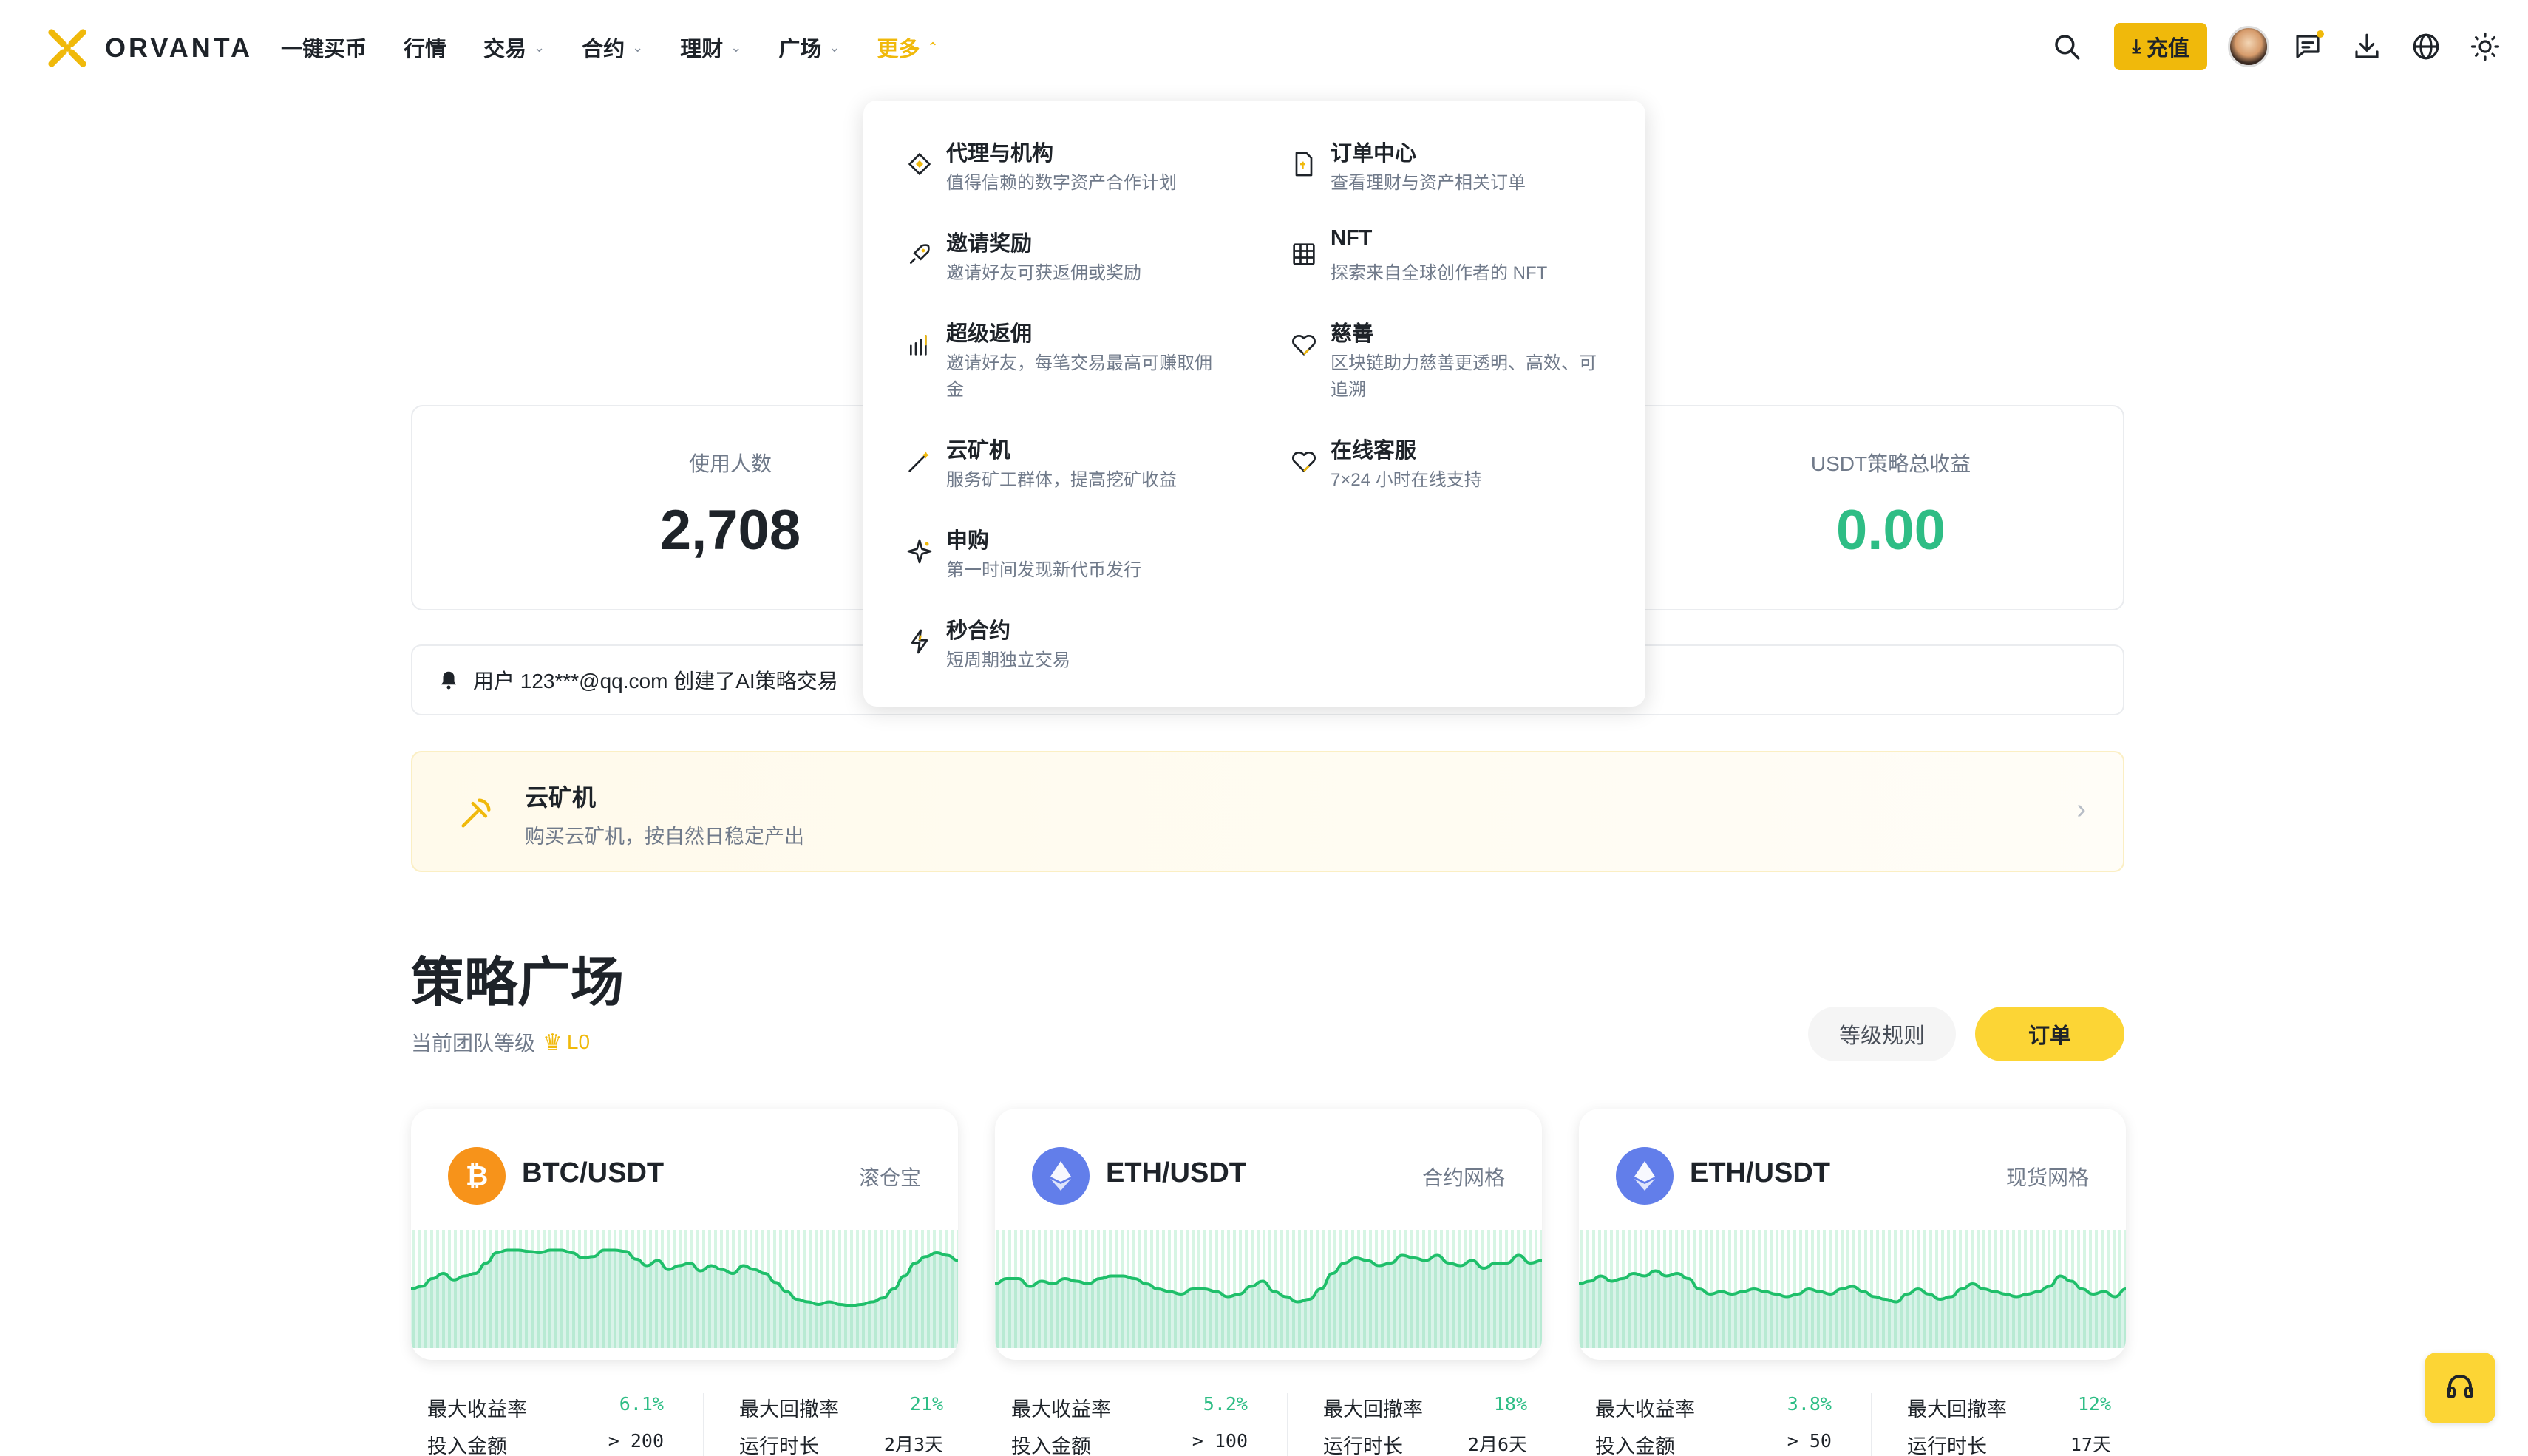 The height and width of the screenshot is (1456, 2528). I want to click on diamond-icon, so click(919, 164).